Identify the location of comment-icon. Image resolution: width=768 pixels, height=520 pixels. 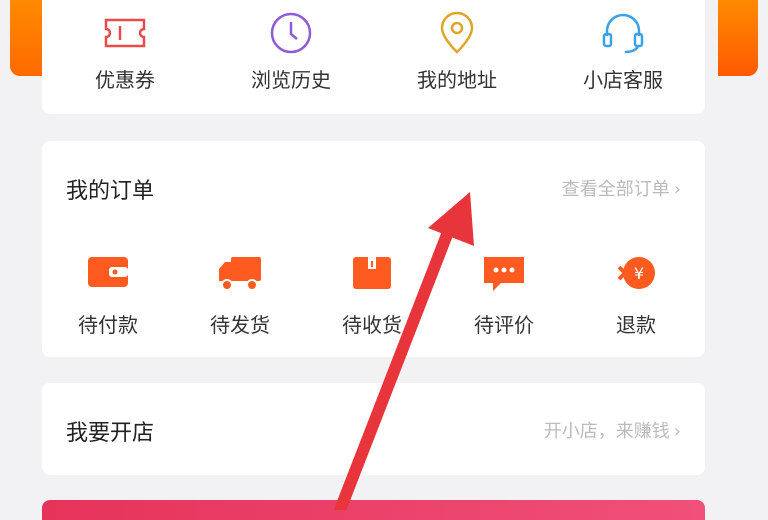
(504, 274).